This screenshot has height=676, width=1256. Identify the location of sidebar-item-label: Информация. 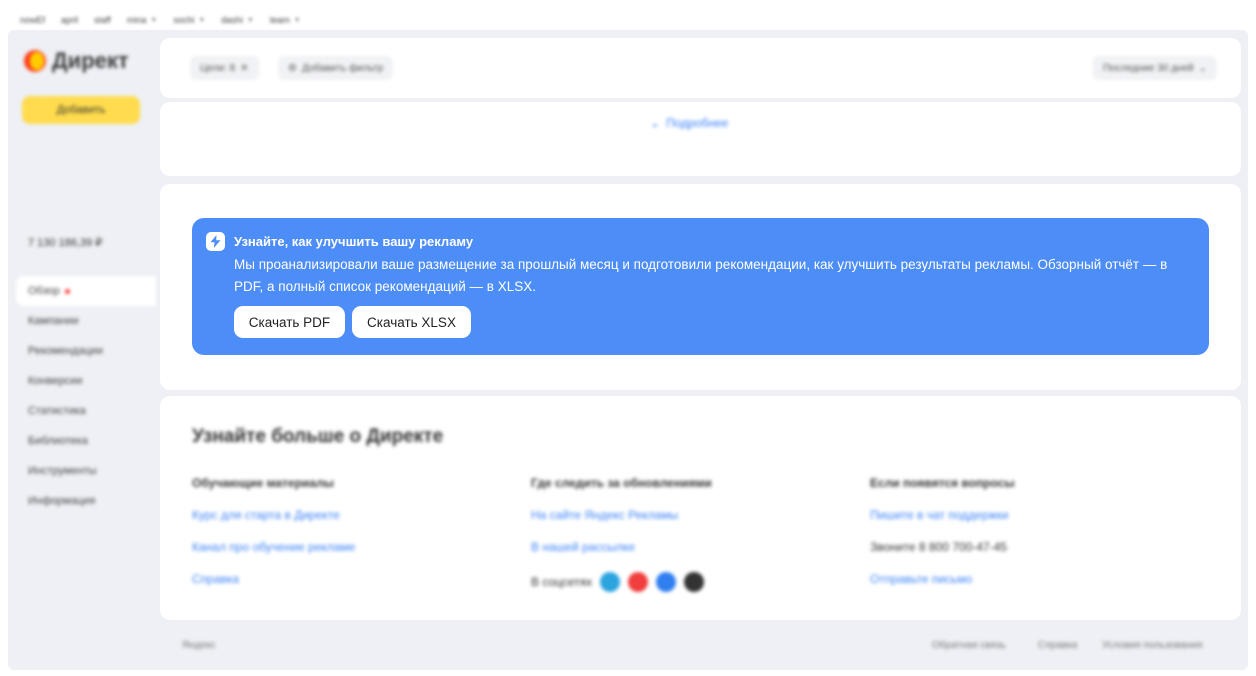
(62, 501).